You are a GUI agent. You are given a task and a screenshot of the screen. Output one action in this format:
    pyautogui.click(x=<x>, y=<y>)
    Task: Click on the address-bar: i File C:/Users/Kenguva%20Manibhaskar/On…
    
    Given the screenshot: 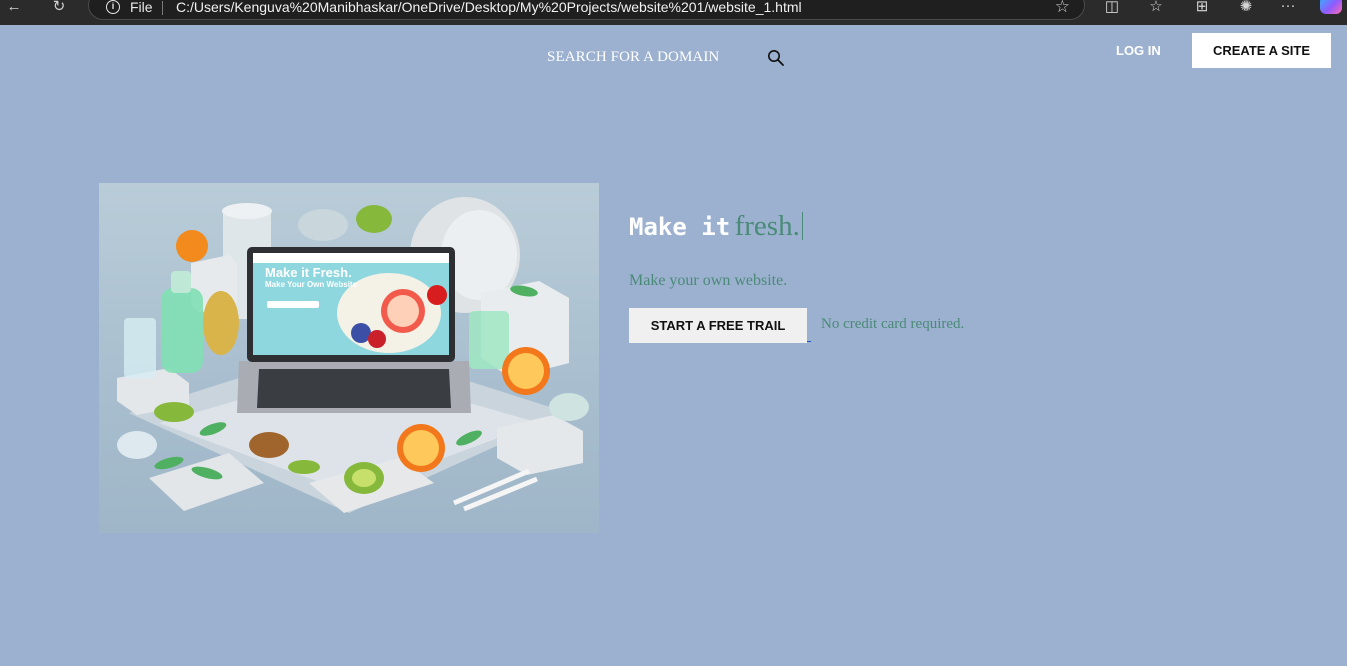 What is the action you would take?
    pyautogui.click(x=586, y=10)
    